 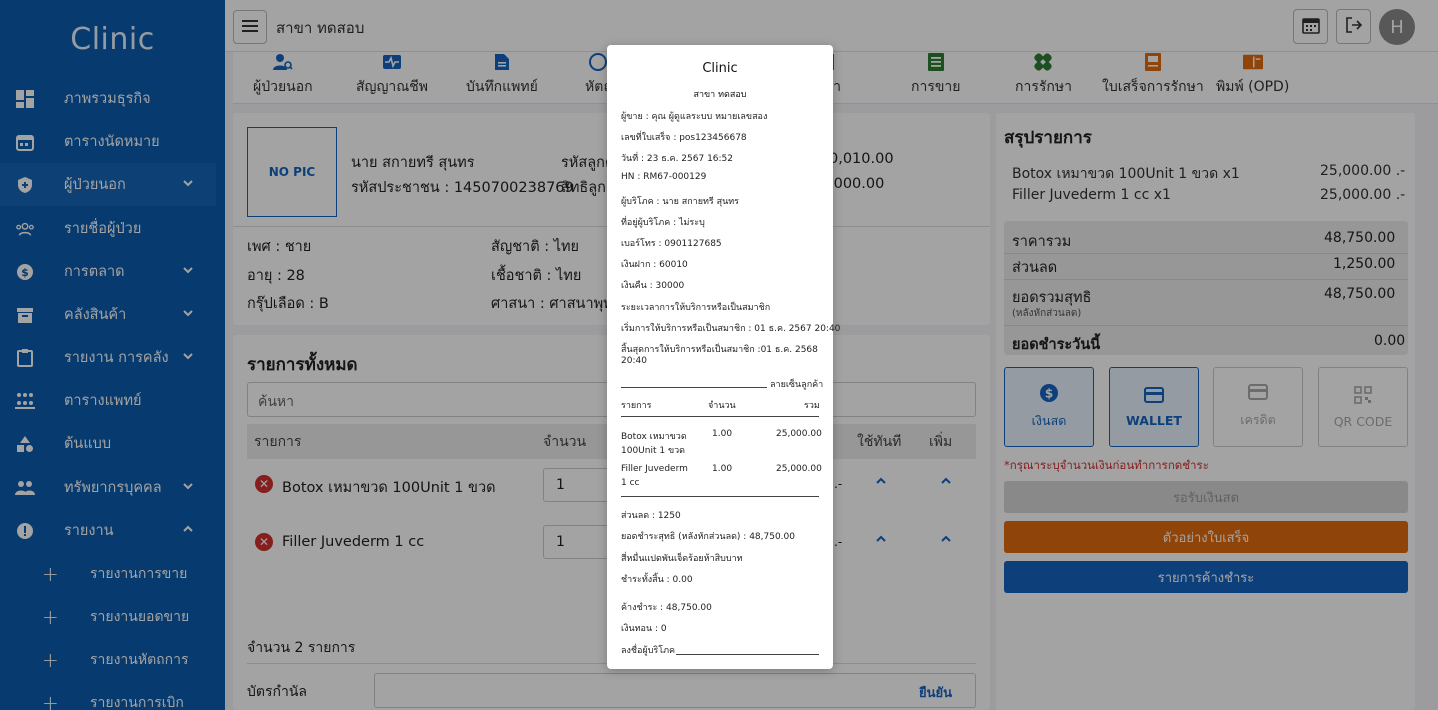 What do you see at coordinates (634, 361) in the screenshot?
I see `receipt-membership-end-time: 20:40` at bounding box center [634, 361].